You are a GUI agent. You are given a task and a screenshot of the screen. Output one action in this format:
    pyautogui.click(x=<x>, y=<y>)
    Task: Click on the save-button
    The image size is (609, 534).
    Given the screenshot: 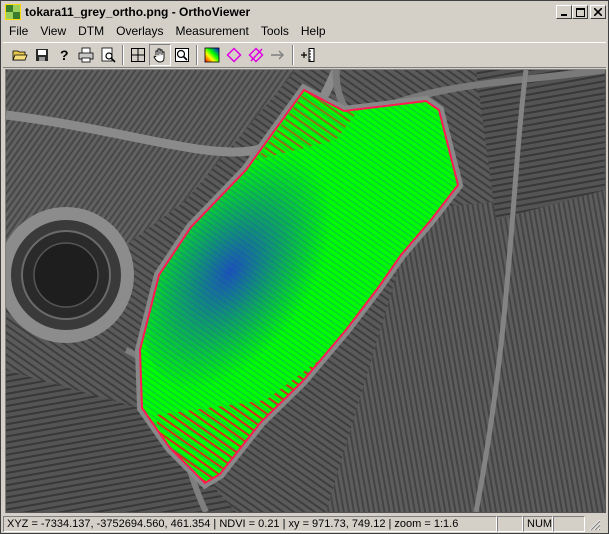 What is the action you would take?
    pyautogui.click(x=42, y=55)
    